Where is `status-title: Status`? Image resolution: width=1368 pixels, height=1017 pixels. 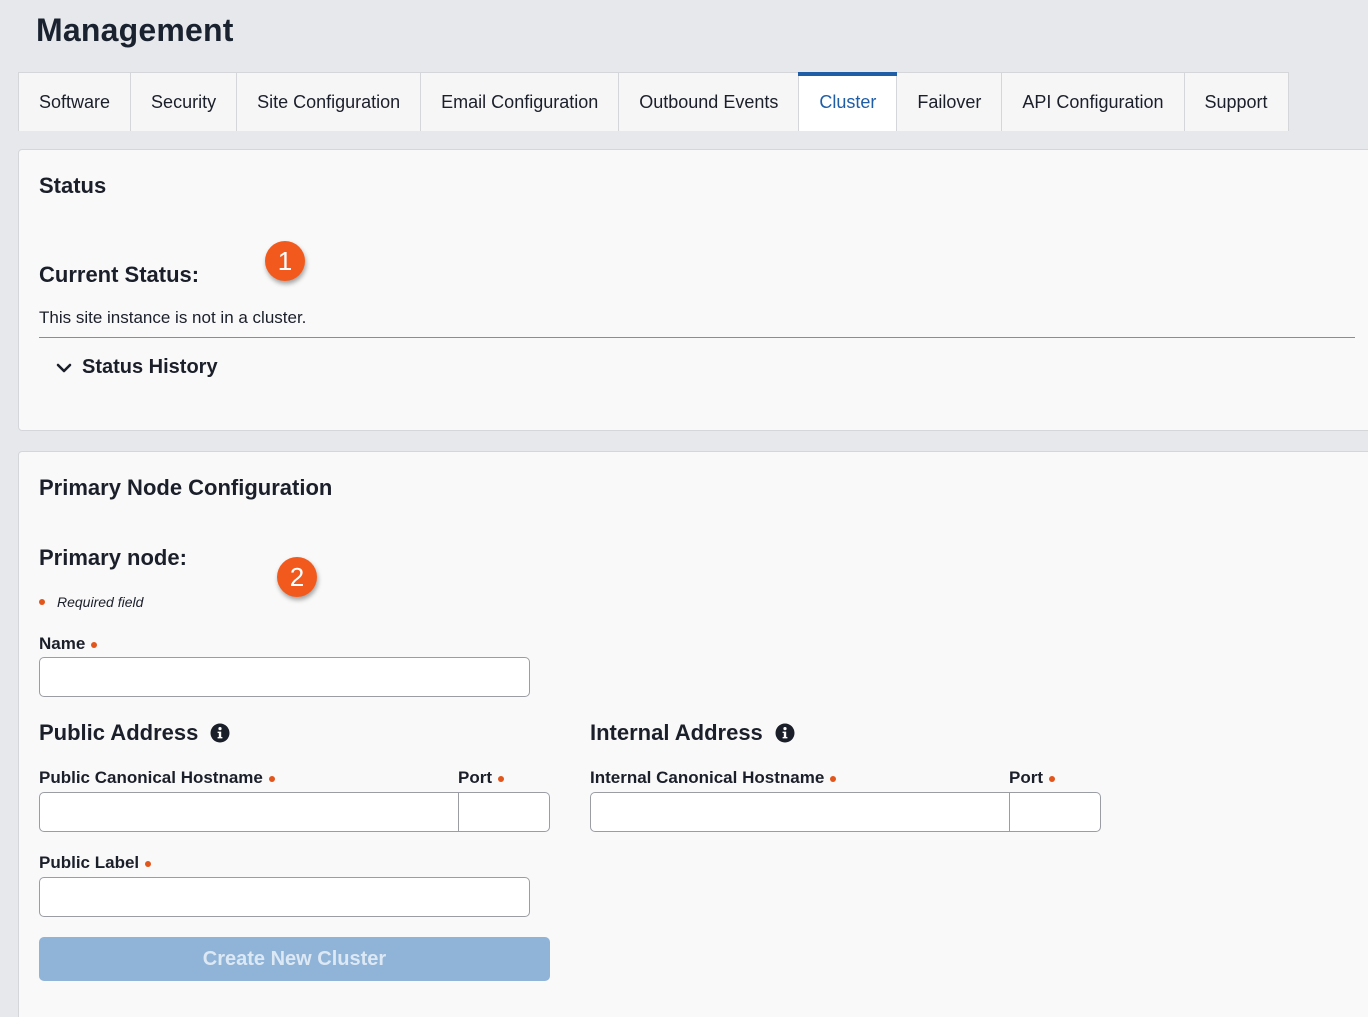
status-title: Status is located at coordinates (73, 185).